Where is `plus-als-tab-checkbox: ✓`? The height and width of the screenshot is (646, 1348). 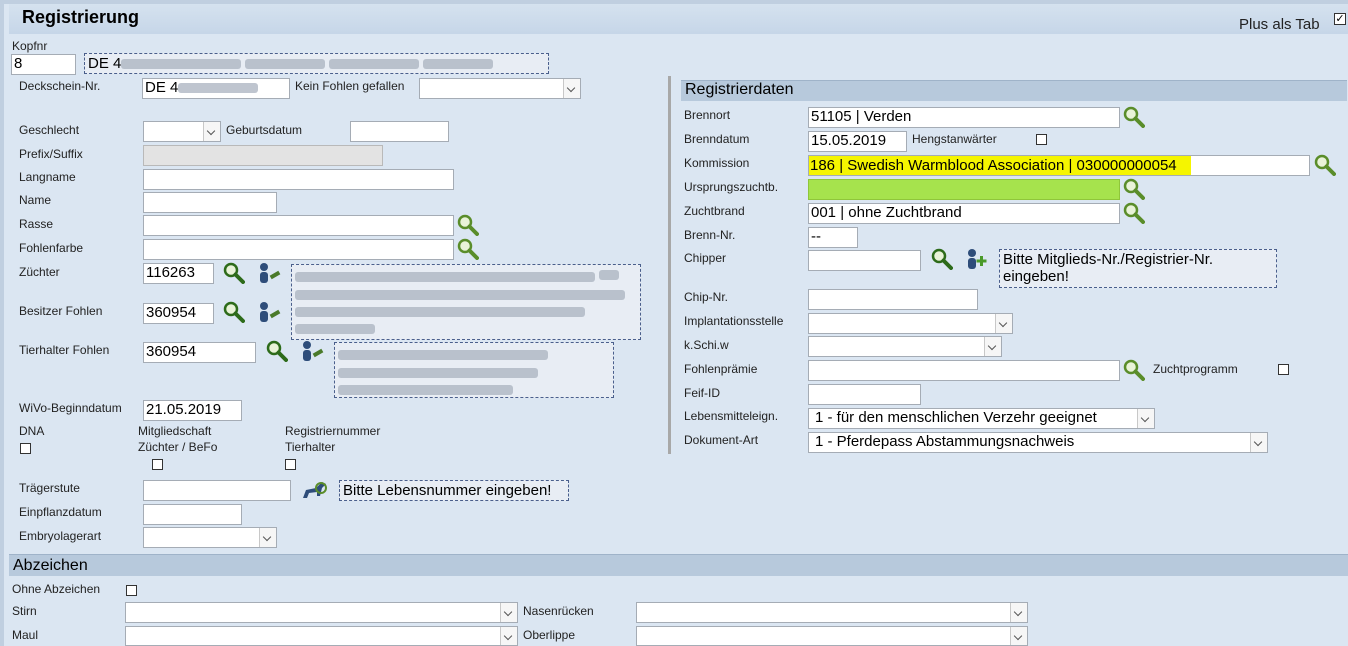
plus-als-tab-checkbox: ✓ is located at coordinates (1340, 19).